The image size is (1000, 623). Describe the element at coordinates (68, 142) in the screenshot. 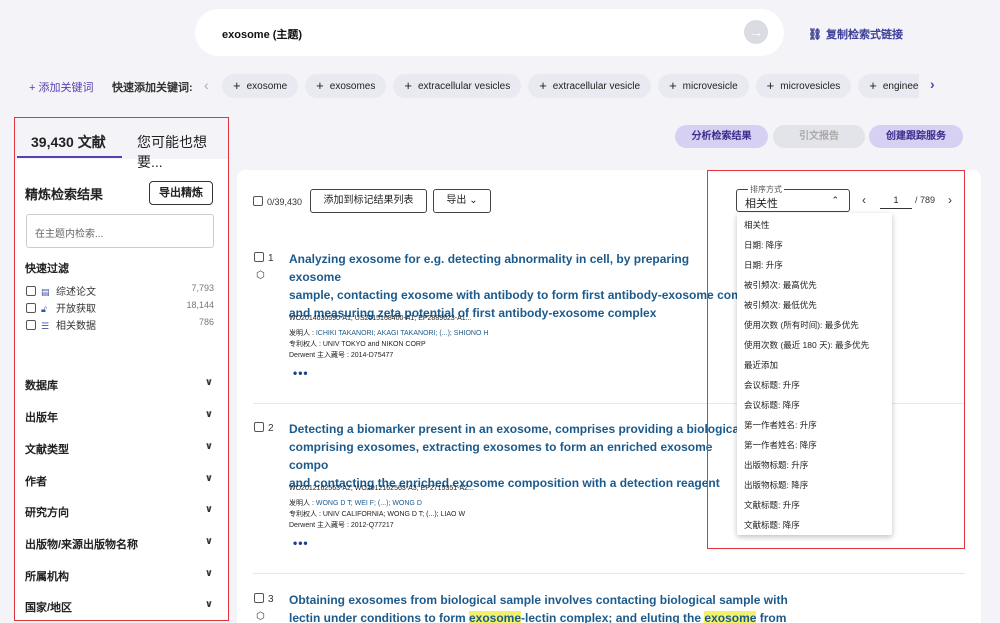

I see `tab-results: 39,430 文献` at that location.